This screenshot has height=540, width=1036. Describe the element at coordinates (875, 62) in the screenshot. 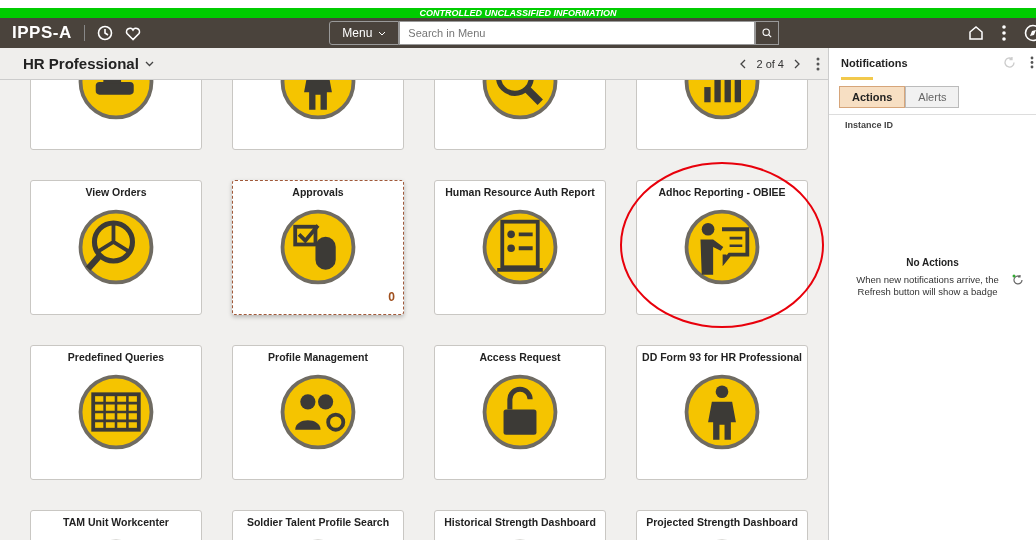

I see `panel-title: Notifications` at that location.